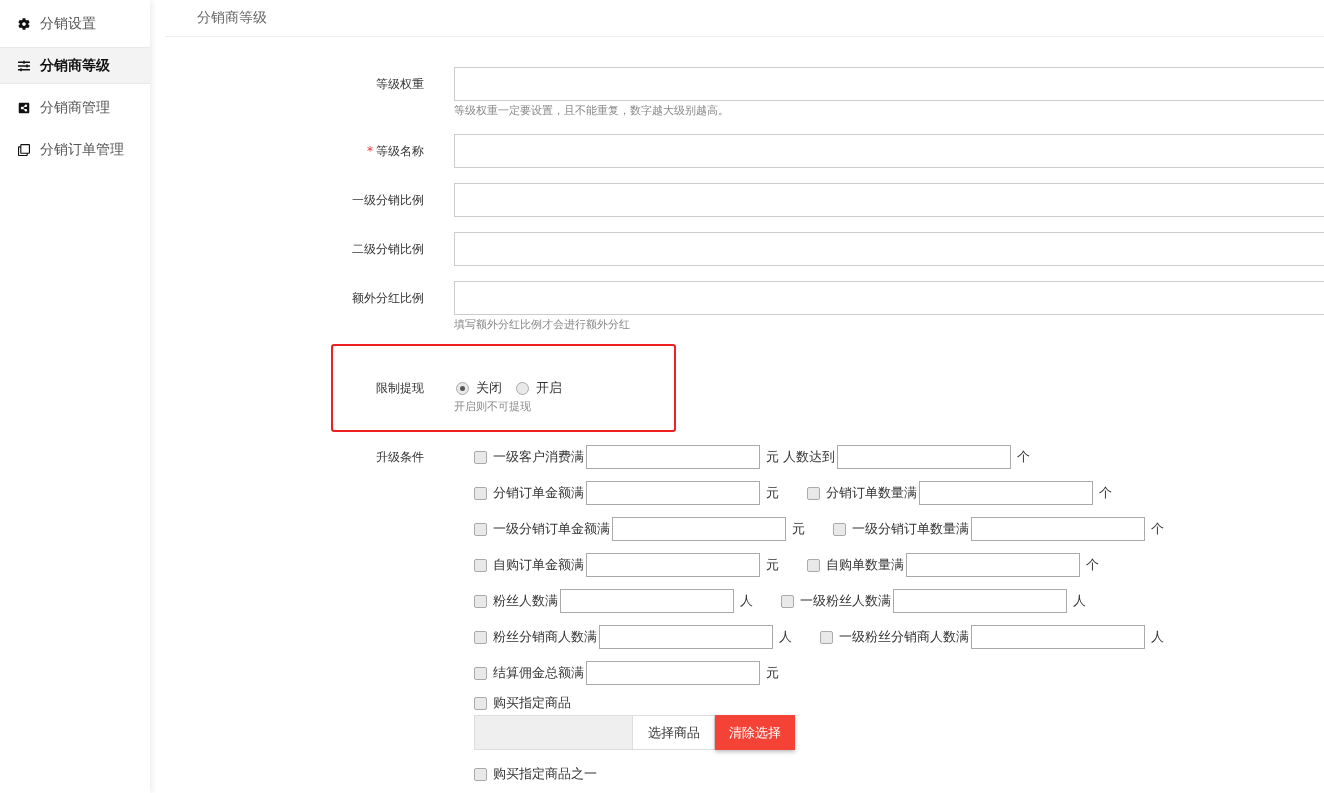 Image resolution: width=1324 pixels, height=793 pixels. What do you see at coordinates (538, 673) in the screenshot?
I see `condition-label: 结算佣金总额满` at bounding box center [538, 673].